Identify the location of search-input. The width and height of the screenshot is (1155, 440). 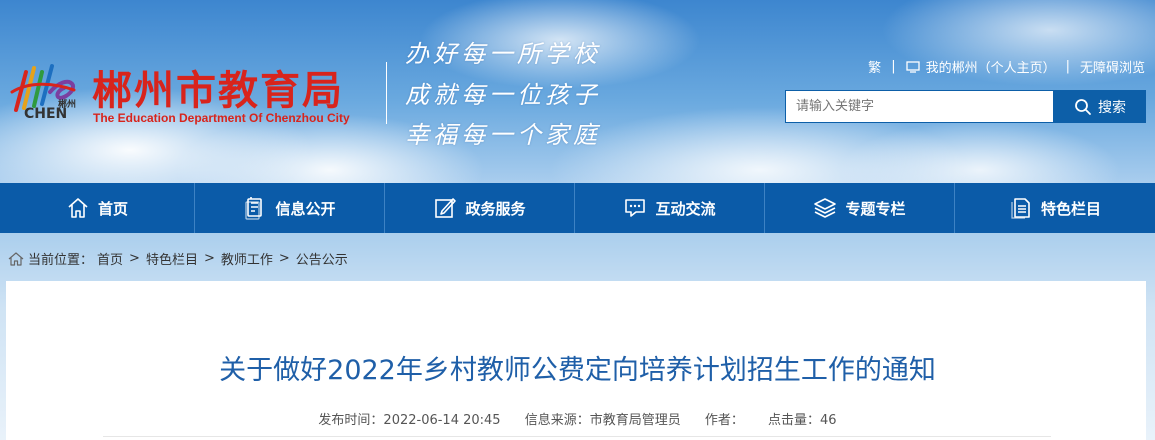
(919, 106).